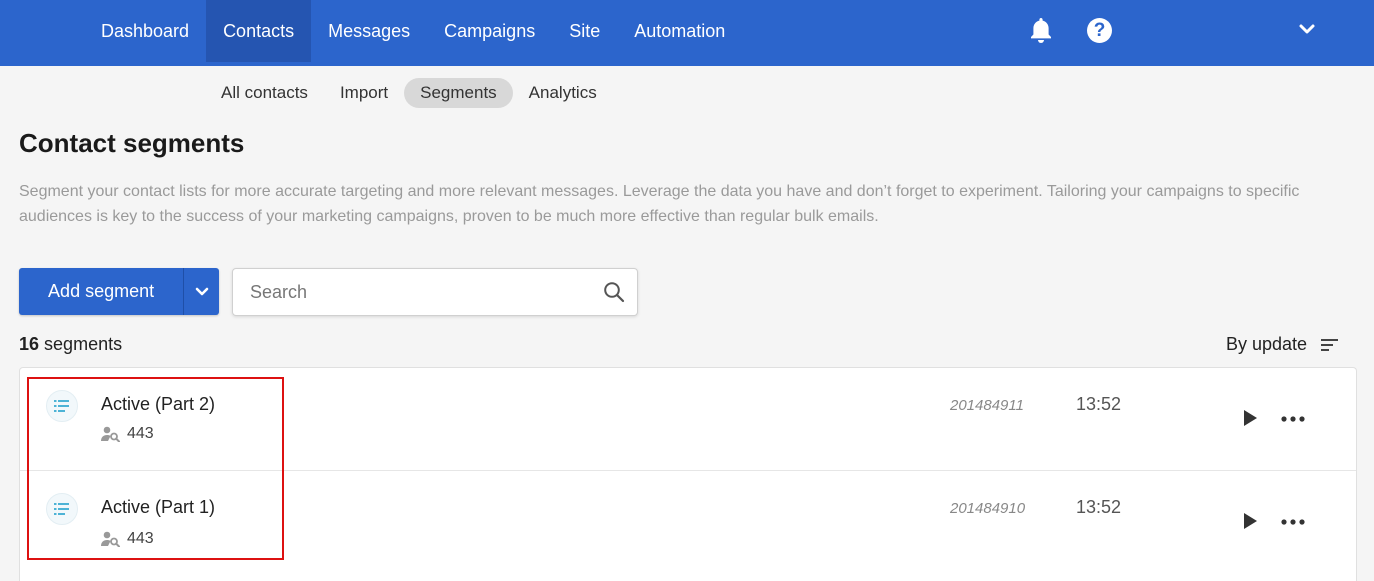 The height and width of the screenshot is (581, 1374). Describe the element at coordinates (1099, 30) in the screenshot. I see `help-icon: ?` at that location.